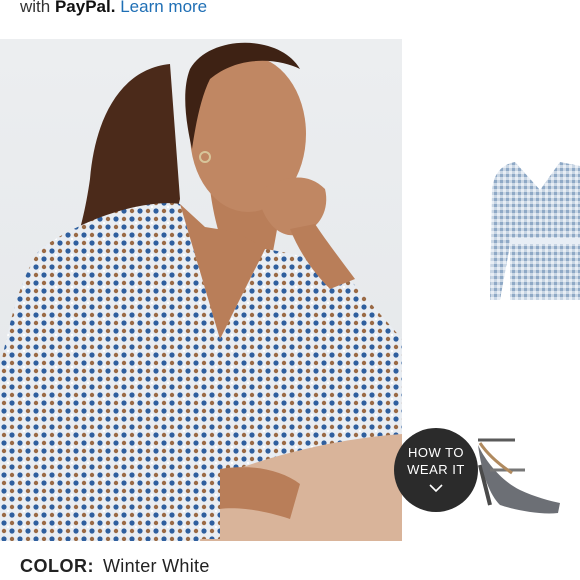 Image resolution: width=580 pixels, height=580 pixels. What do you see at coordinates (163, 8) in the screenshot?
I see `learn-more-link: Learn more` at bounding box center [163, 8].